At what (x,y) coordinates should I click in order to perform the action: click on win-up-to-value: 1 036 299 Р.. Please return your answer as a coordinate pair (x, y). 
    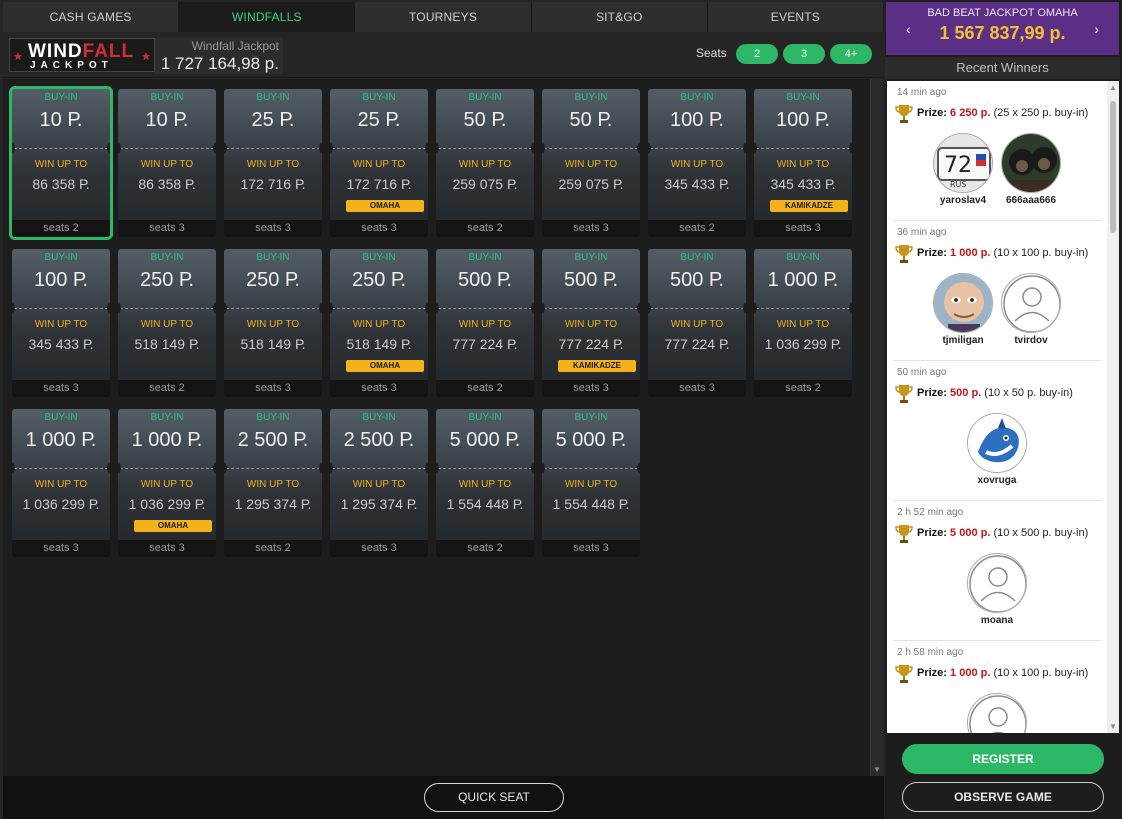
    Looking at the image, I should click on (61, 504).